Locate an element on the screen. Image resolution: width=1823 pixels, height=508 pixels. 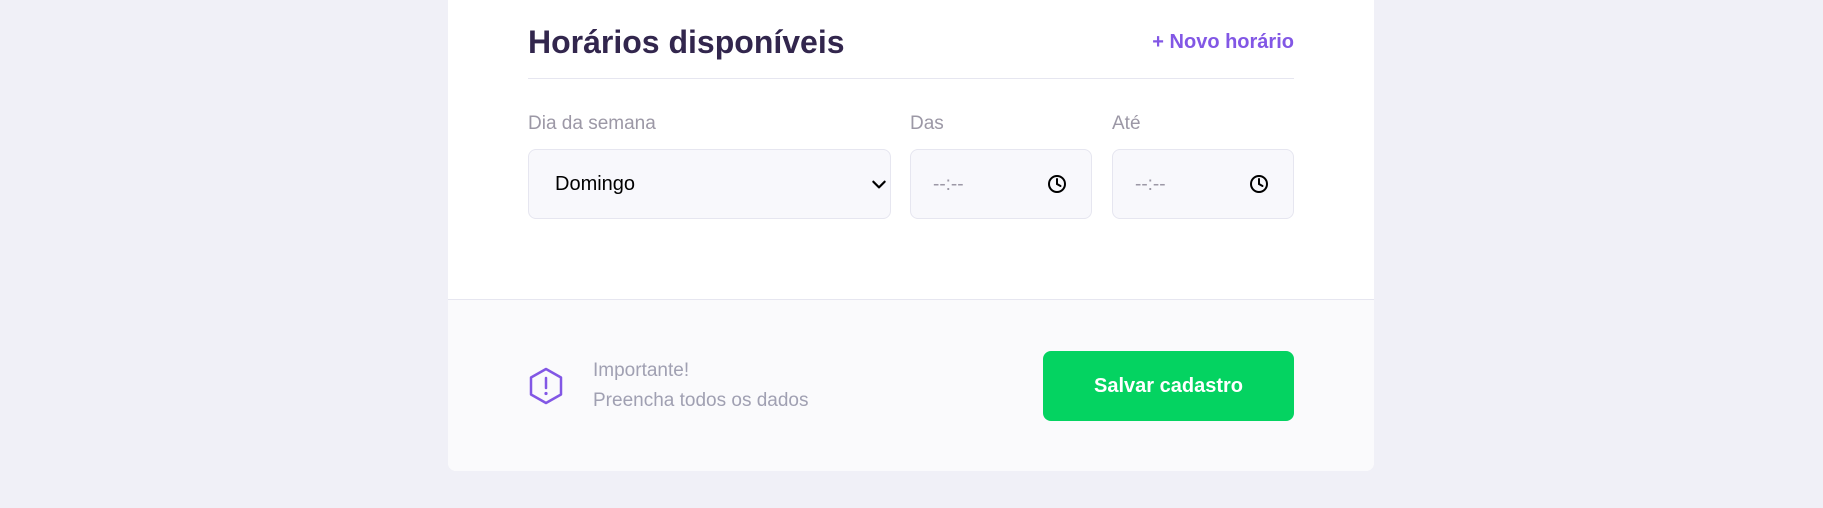
to-time-input: --:-- is located at coordinates (1203, 184).